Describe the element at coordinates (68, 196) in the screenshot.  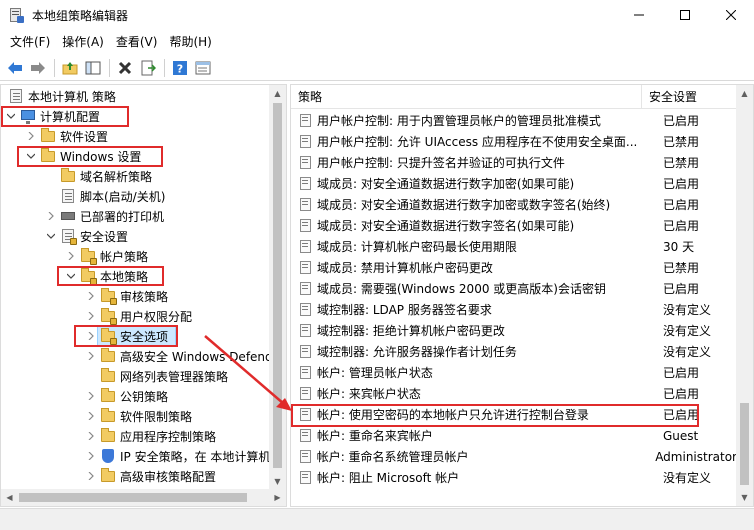
I see `script-document-icon` at that location.